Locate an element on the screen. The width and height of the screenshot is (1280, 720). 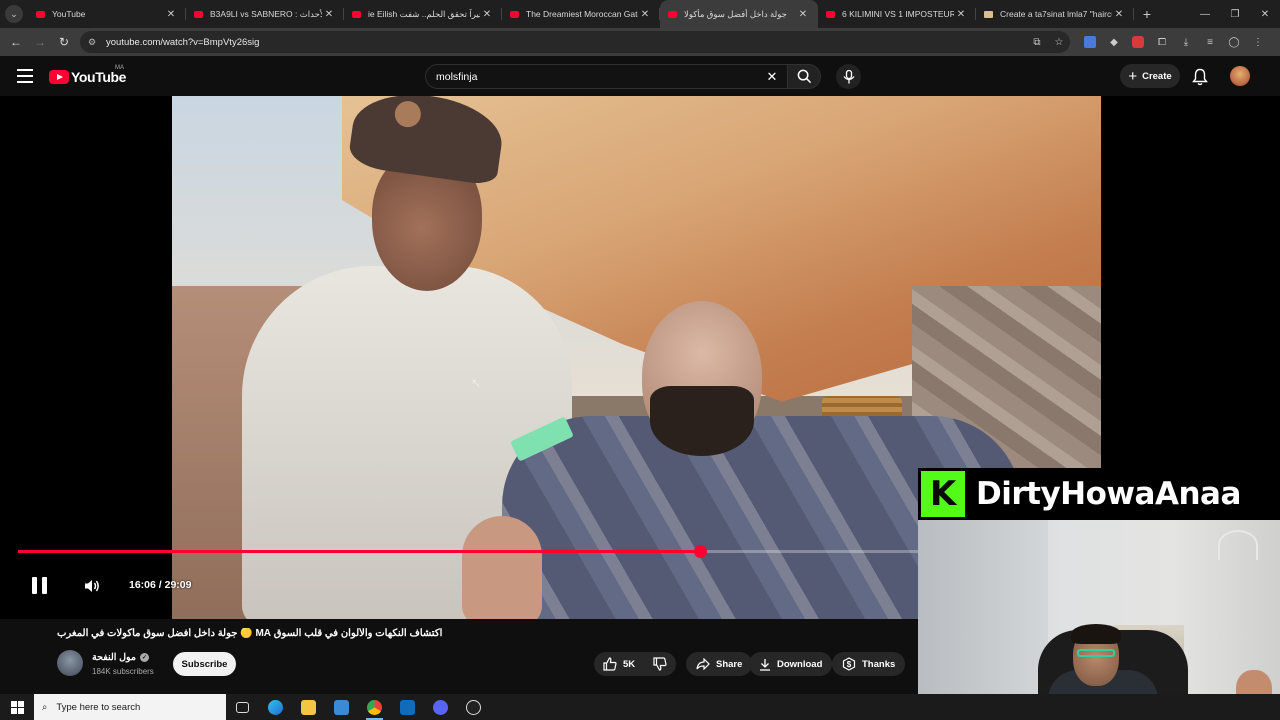
address-bar: ⚙ youtube.com/watch?v=BmpVty26sig ⧉ ☆ is located at coordinates (575, 42).